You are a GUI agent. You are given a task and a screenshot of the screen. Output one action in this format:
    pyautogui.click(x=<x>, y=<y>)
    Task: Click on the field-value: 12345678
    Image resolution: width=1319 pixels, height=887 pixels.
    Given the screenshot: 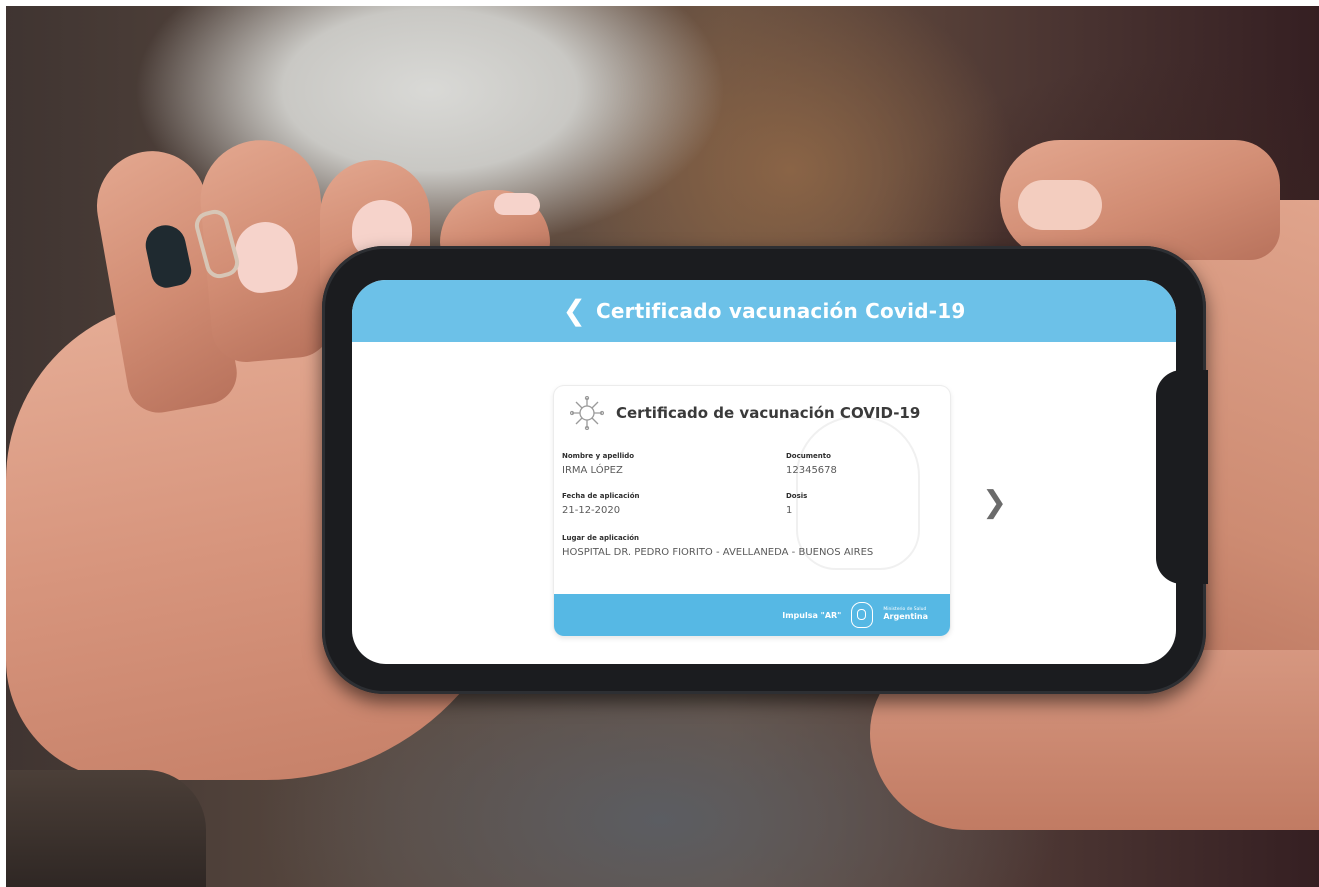 What is the action you would take?
    pyautogui.click(x=811, y=470)
    